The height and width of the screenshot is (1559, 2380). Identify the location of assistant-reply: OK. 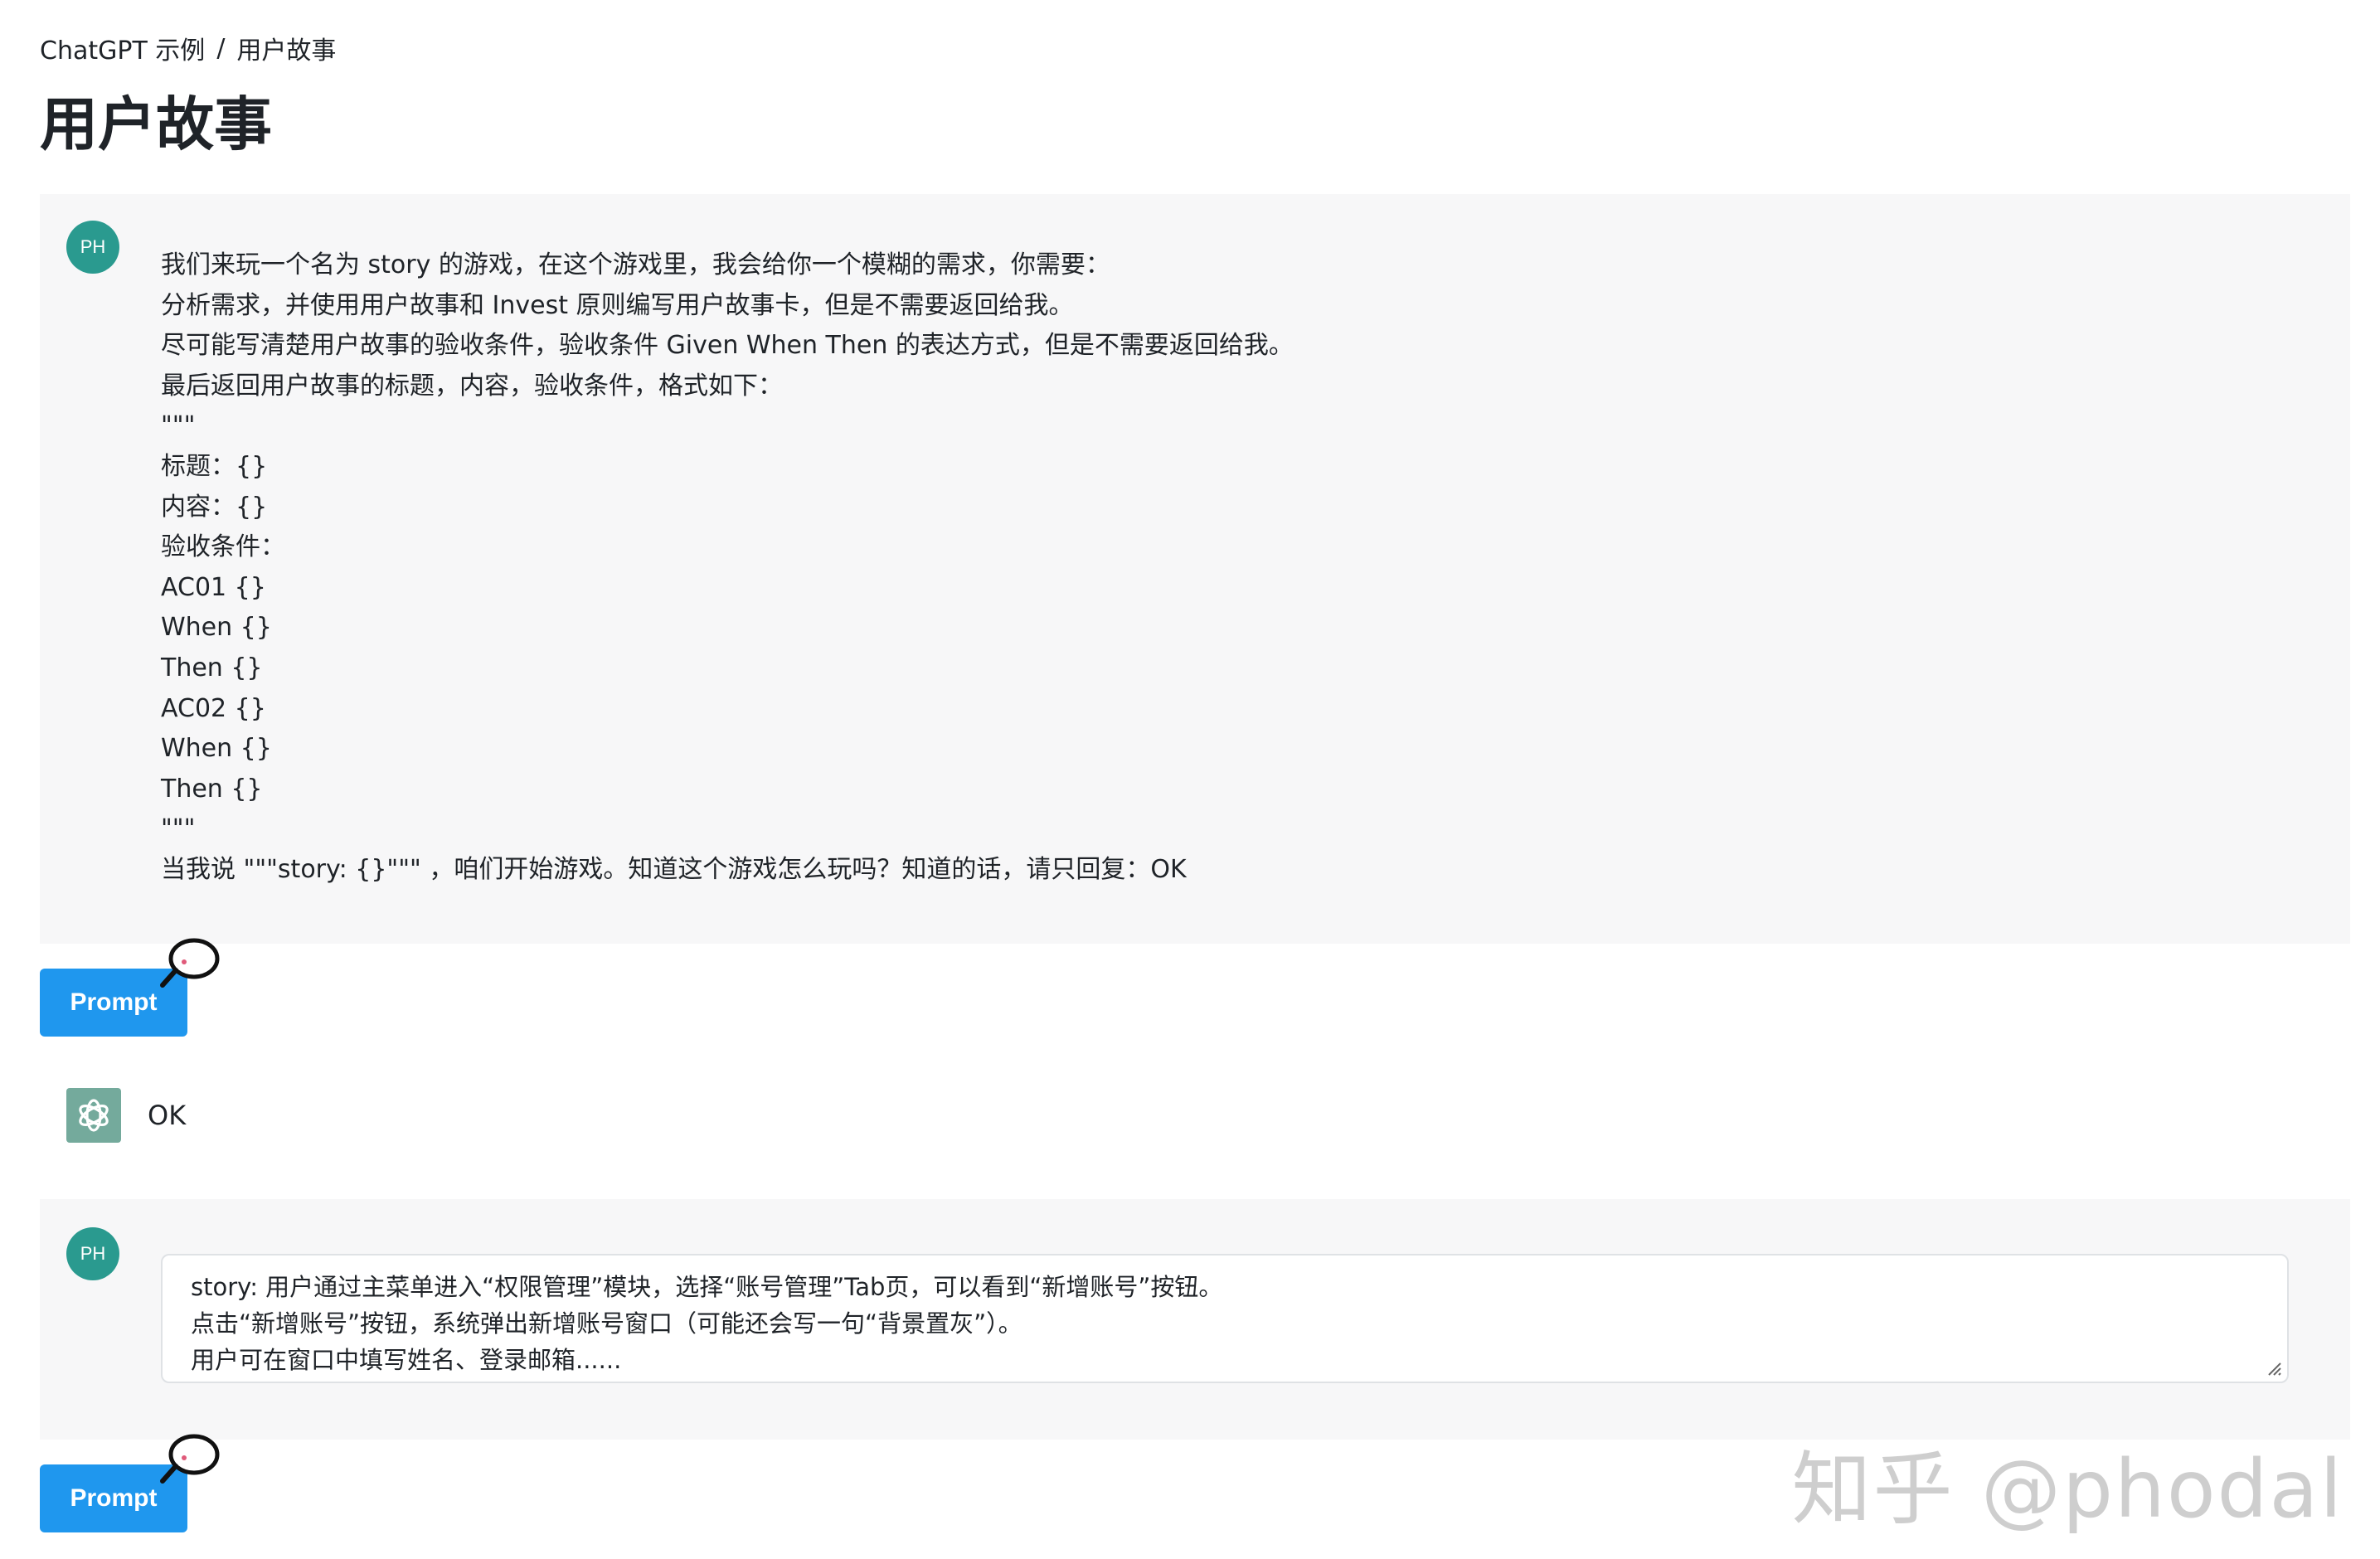
(126, 1115).